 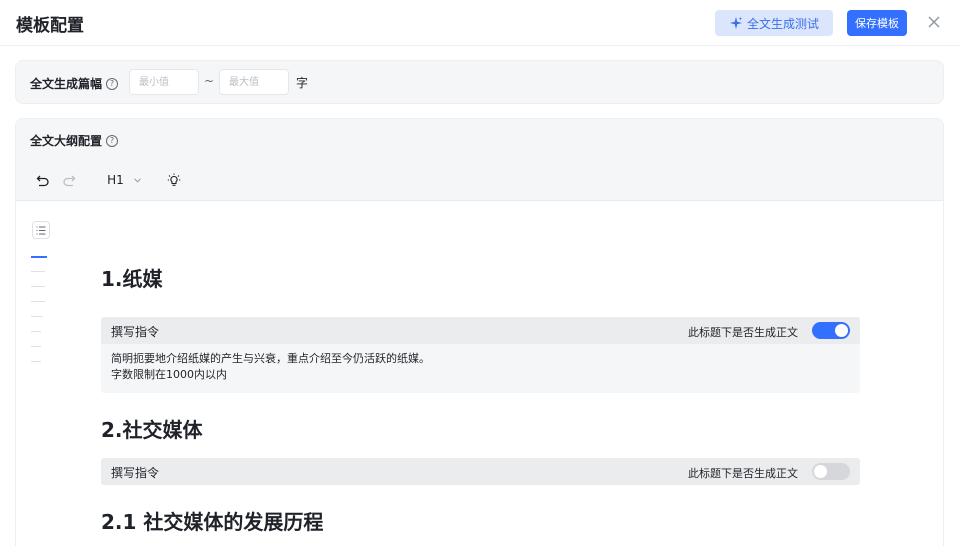 I want to click on outline-label-group: 全文大纲配置 ?, so click(x=74, y=140).